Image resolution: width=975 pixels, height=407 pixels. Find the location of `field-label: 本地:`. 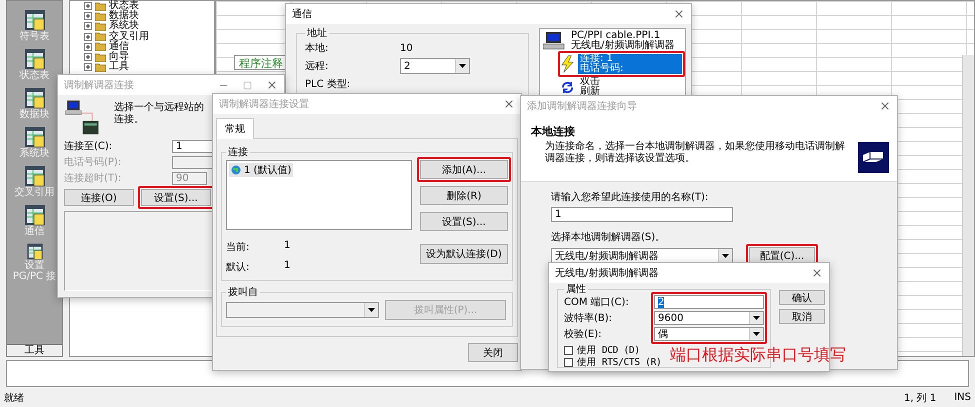

field-label: 本地: is located at coordinates (317, 48).